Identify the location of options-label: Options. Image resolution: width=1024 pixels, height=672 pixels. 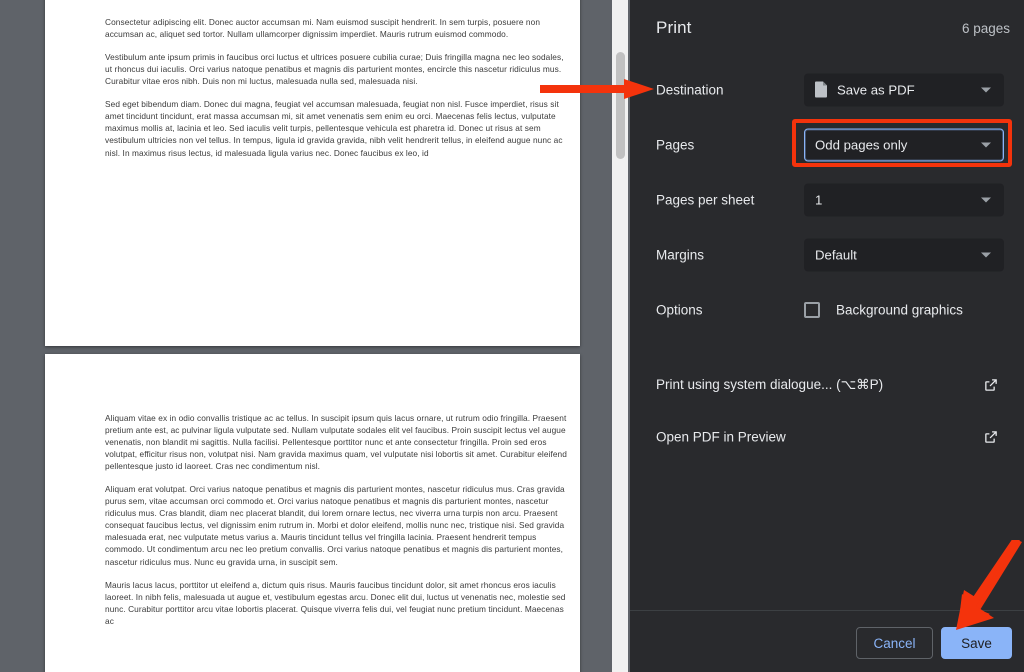
(679, 309).